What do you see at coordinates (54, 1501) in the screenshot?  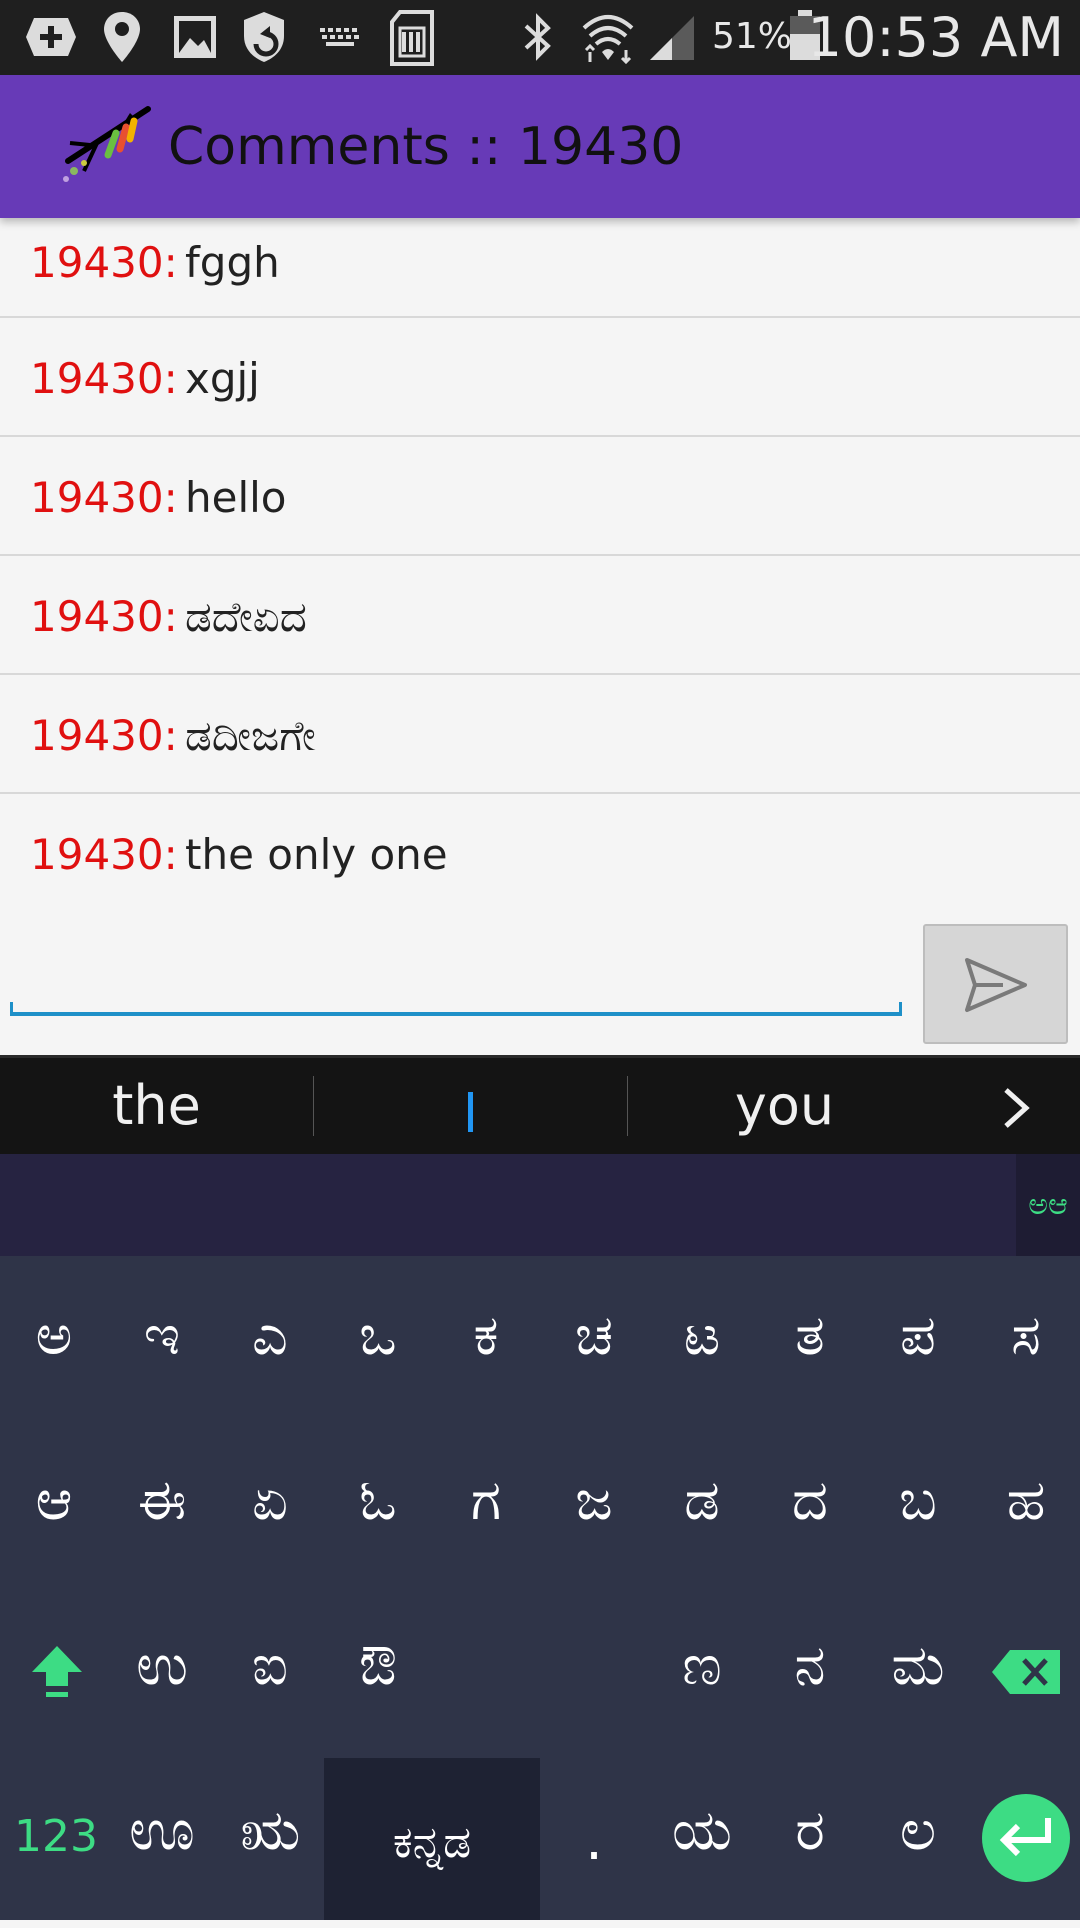 I see `key: ಆ` at bounding box center [54, 1501].